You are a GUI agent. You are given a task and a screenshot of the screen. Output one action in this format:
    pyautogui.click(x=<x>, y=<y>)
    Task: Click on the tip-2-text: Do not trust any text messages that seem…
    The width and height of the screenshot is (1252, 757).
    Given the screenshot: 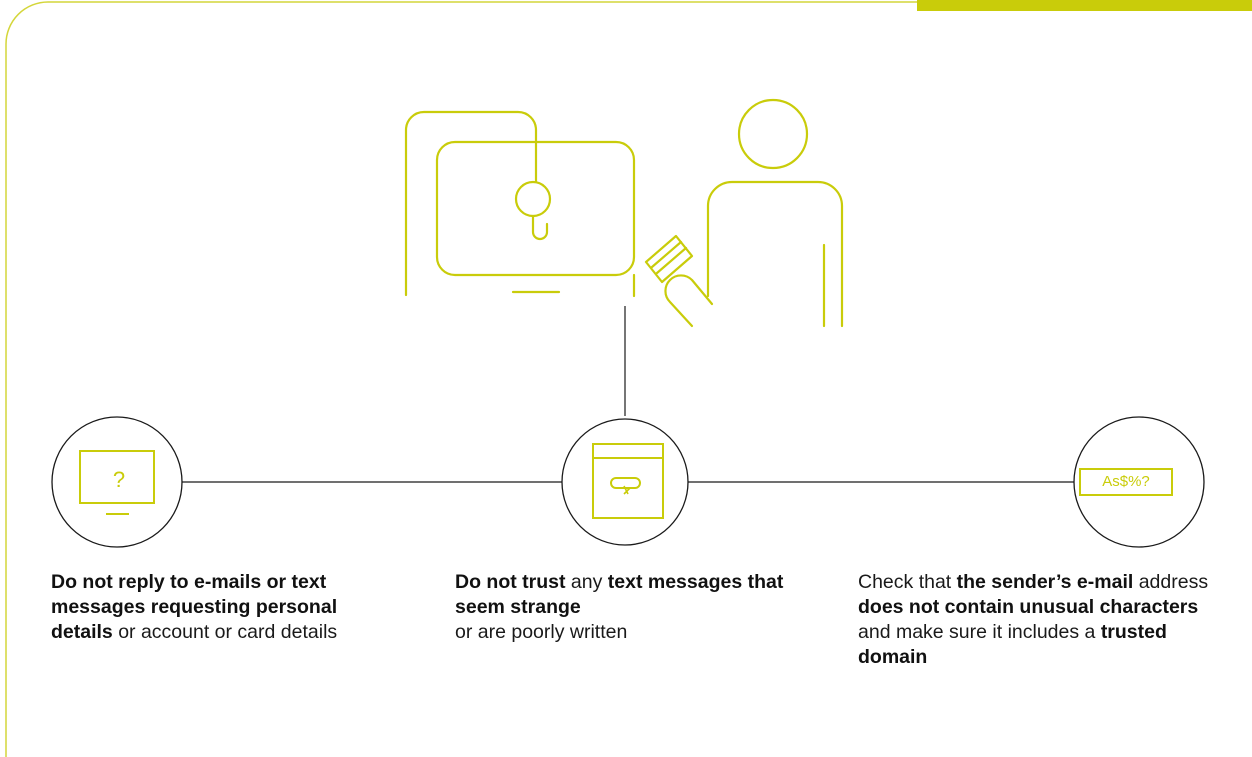 What is the action you would take?
    pyautogui.click(x=630, y=607)
    